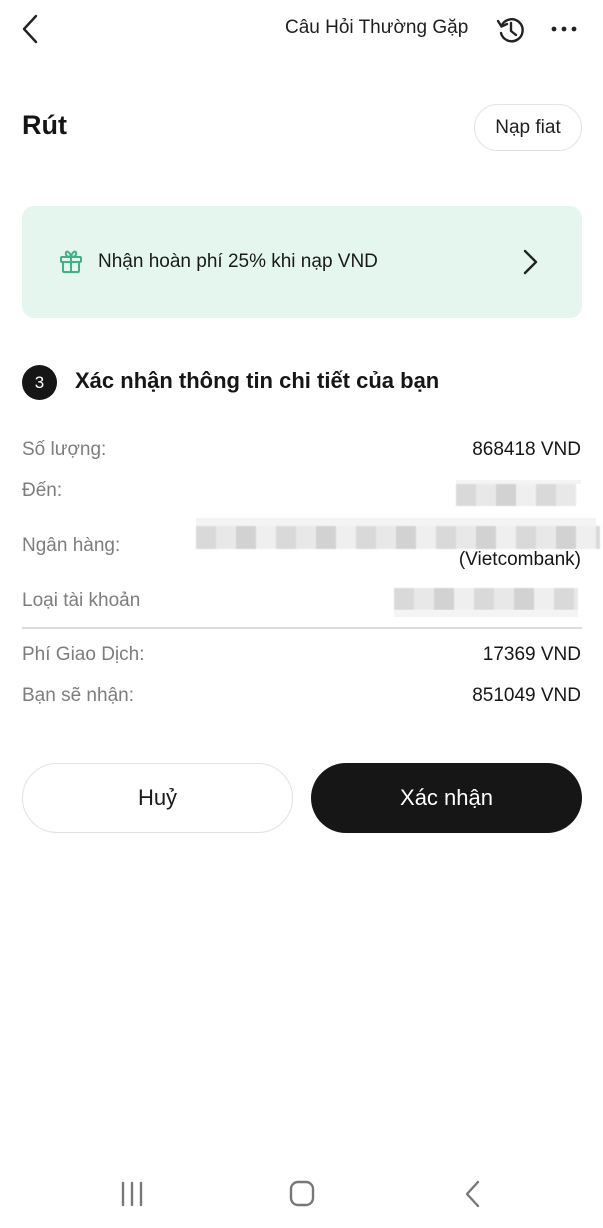  What do you see at coordinates (376, 28) in the screenshot?
I see `faq-link: Câu Hỏi Thường Gặp` at bounding box center [376, 28].